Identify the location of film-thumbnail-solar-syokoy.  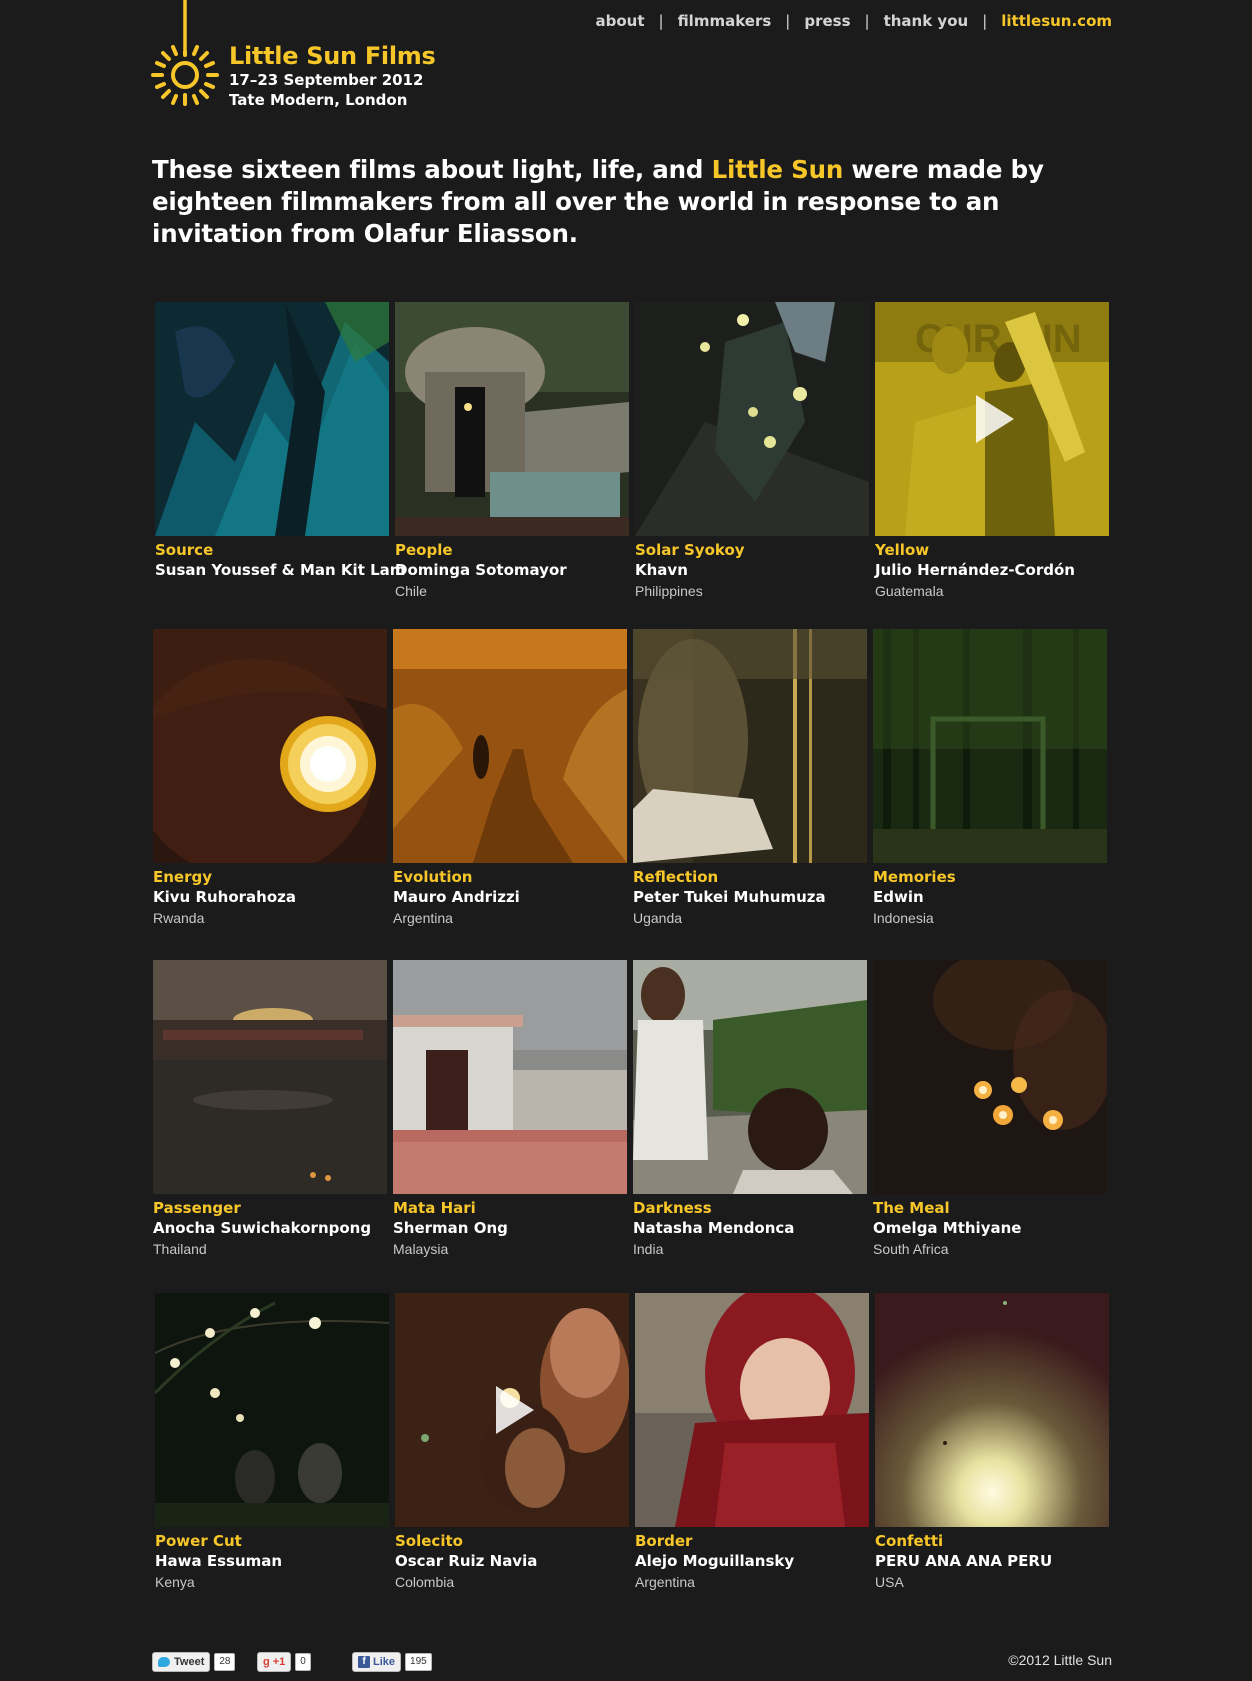
(752, 419).